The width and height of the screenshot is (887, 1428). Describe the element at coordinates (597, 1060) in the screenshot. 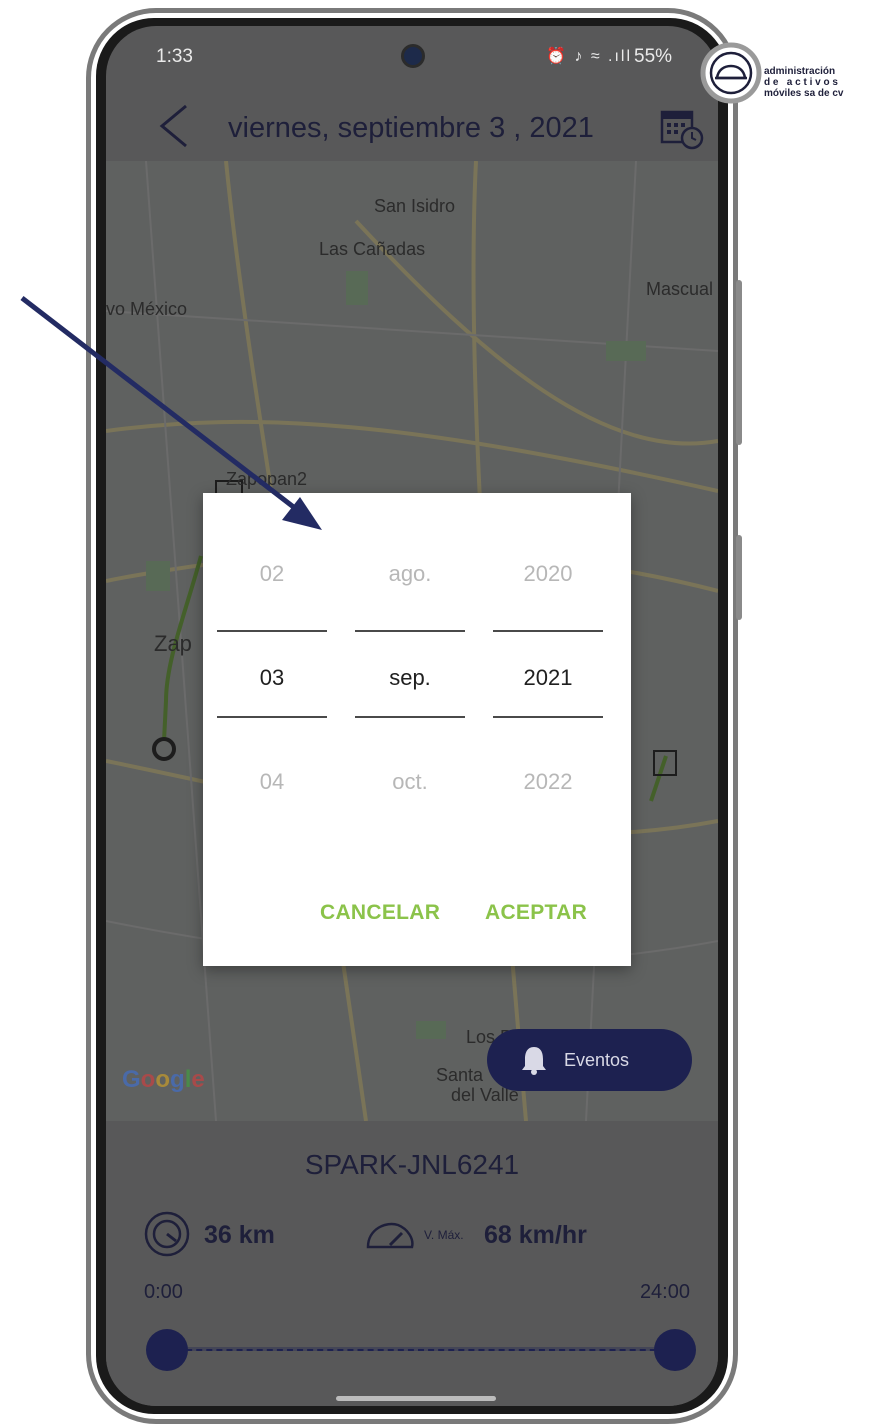

I see `eventos-label: Eventos` at that location.